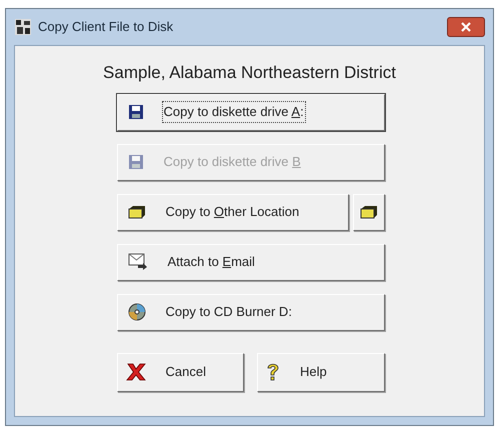  I want to click on action-button: Copy to Other Location, so click(232, 212).